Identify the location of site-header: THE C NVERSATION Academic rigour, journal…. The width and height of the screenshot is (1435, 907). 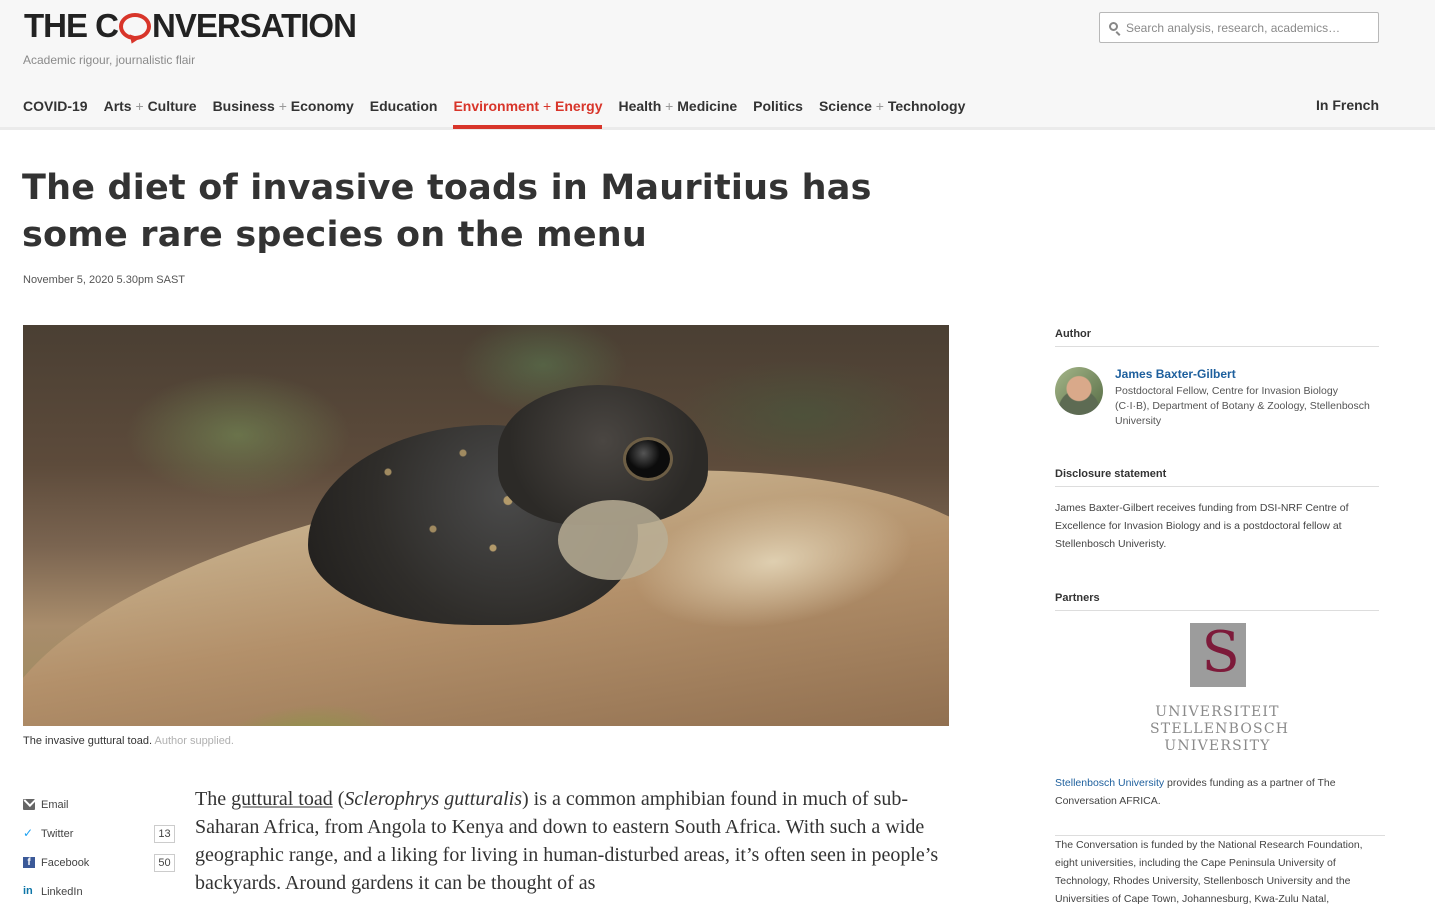
(717, 65).